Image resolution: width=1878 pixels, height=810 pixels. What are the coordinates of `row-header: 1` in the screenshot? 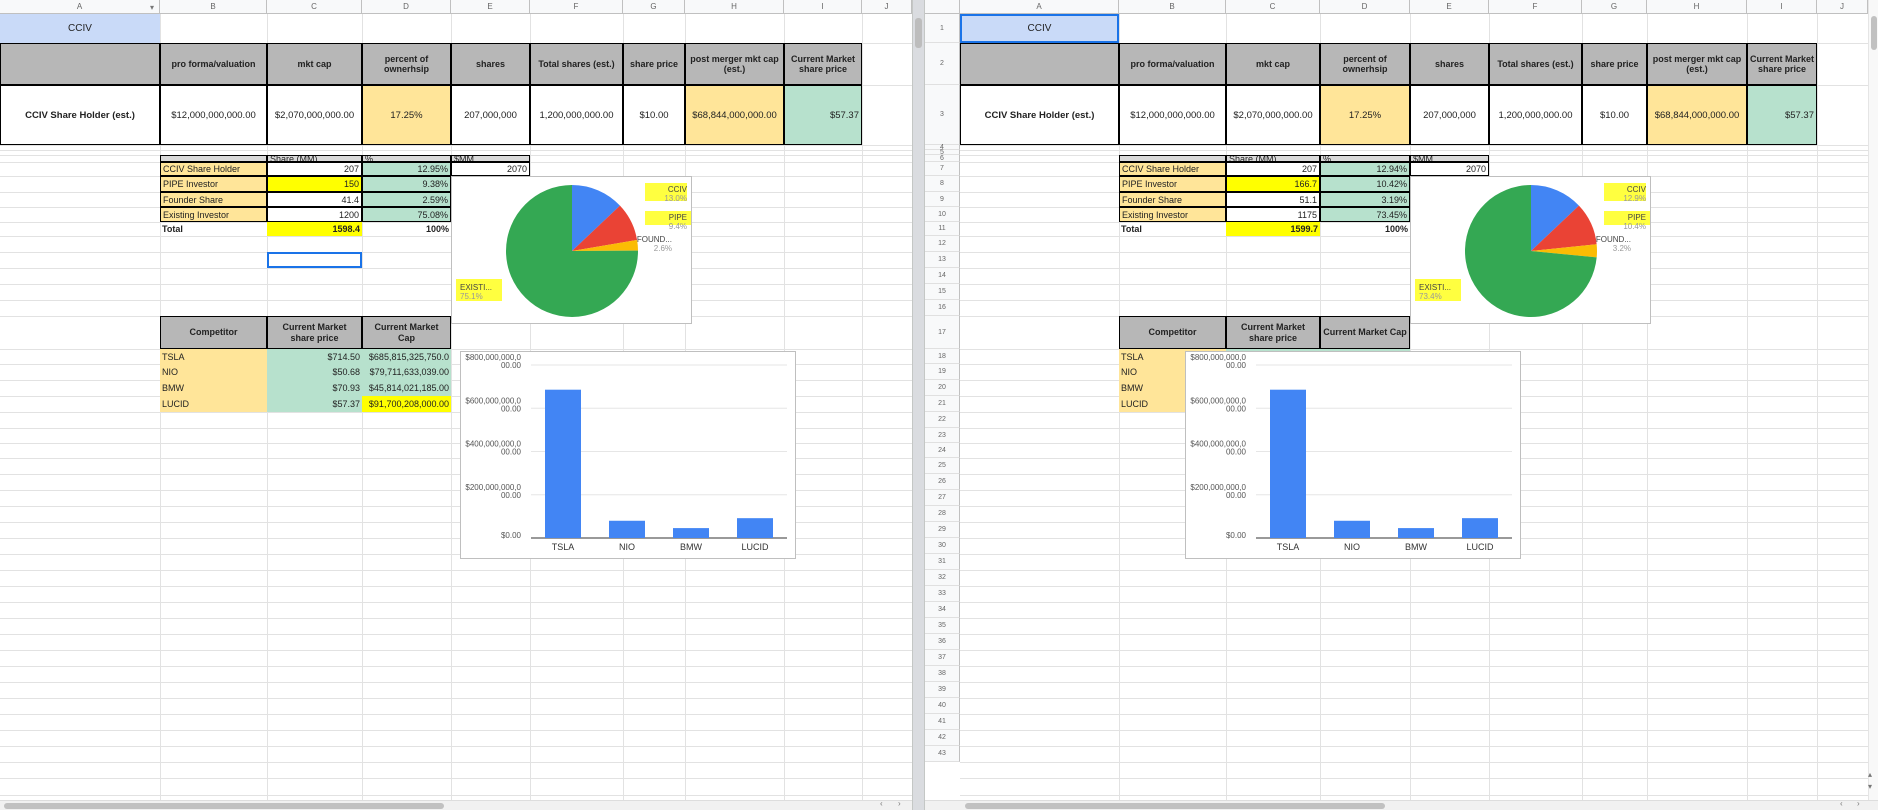 It's located at (942, 28).